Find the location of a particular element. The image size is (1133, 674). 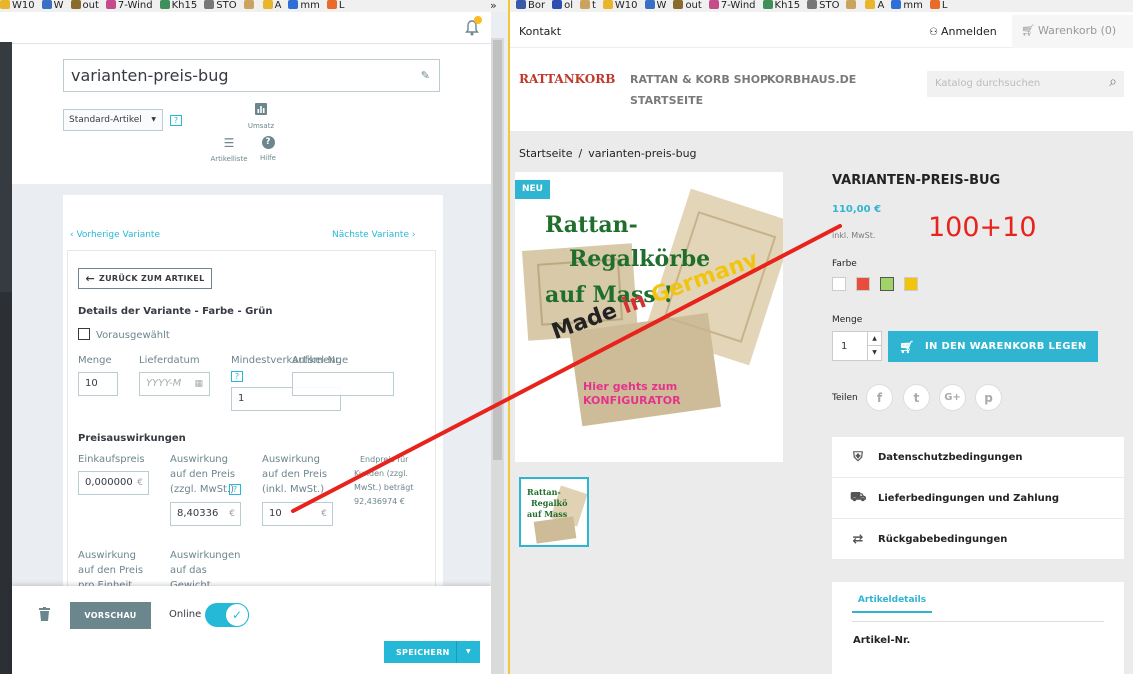

tab-underline is located at coordinates (978, 621).